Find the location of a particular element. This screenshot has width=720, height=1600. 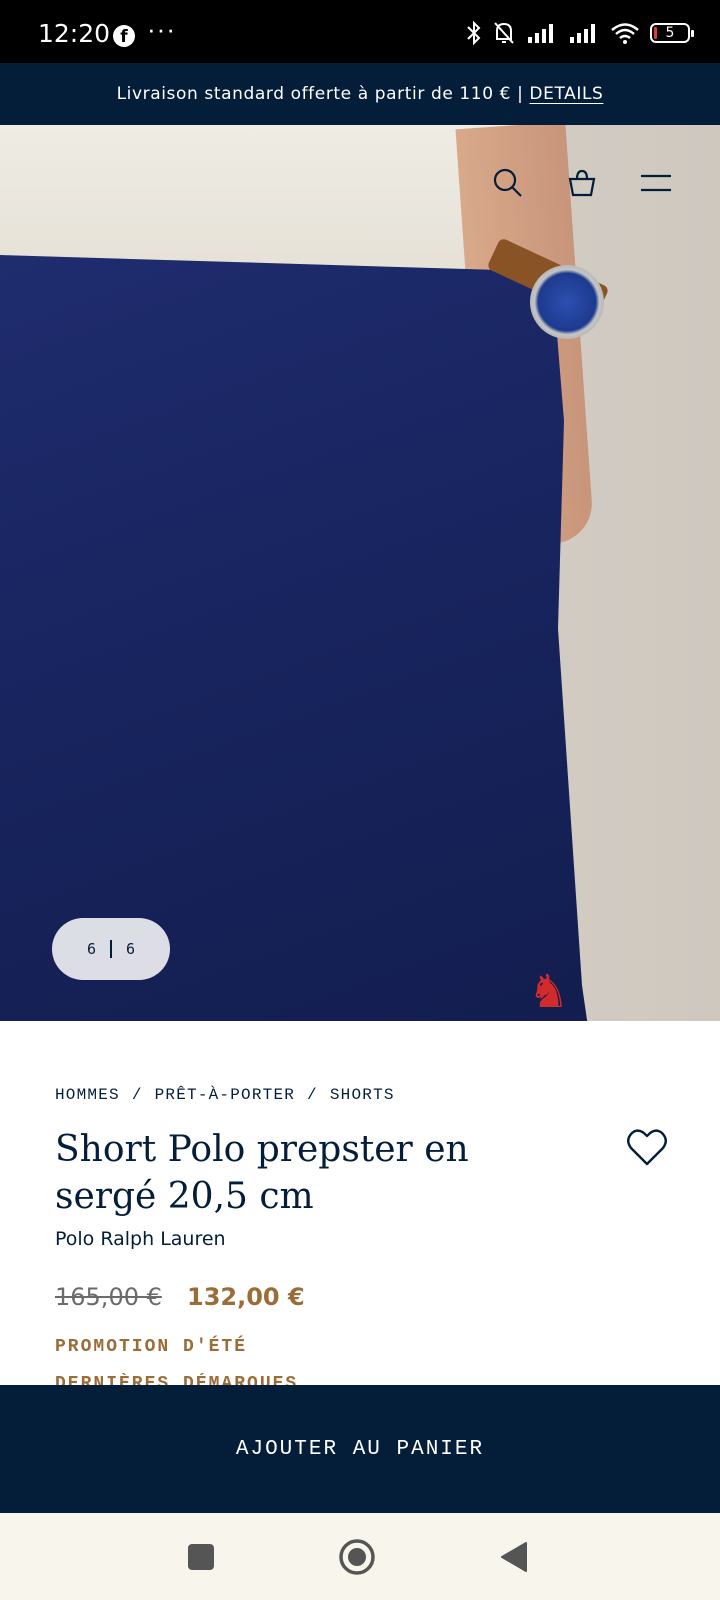

recents-square-icon is located at coordinates (201, 1557).